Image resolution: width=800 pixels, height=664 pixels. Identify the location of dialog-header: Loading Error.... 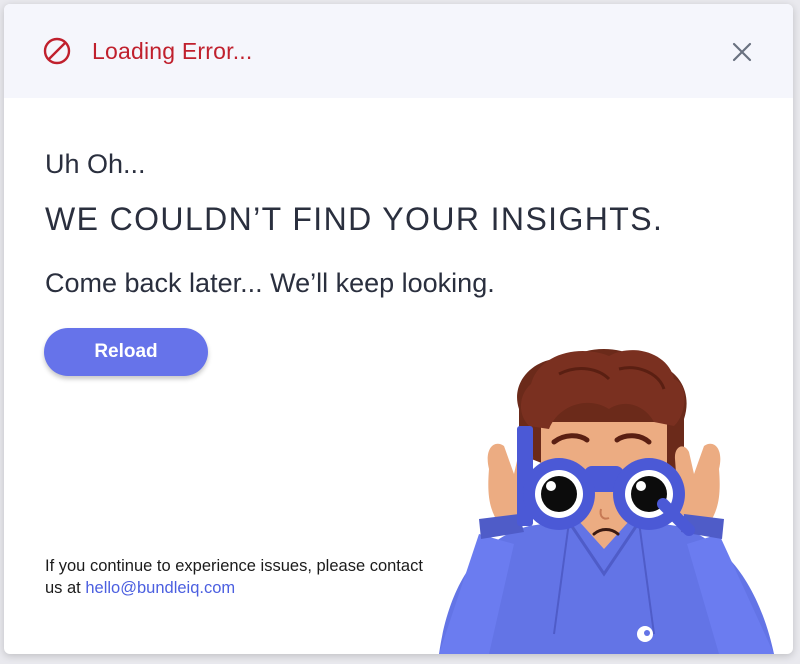
(398, 51).